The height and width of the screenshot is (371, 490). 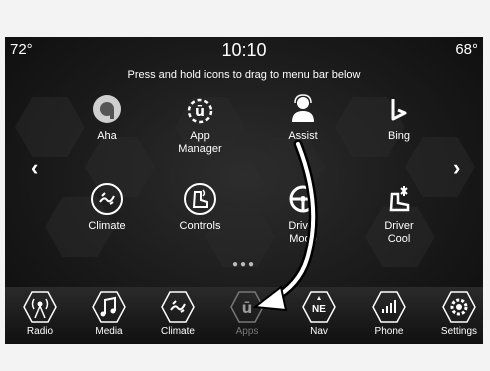 I want to click on menubar-label: Radio, so click(x=40, y=331).